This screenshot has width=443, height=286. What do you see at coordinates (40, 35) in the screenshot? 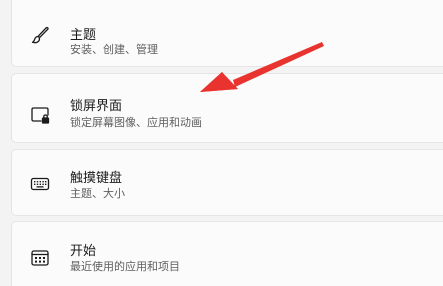
I see `brush-icon` at bounding box center [40, 35].